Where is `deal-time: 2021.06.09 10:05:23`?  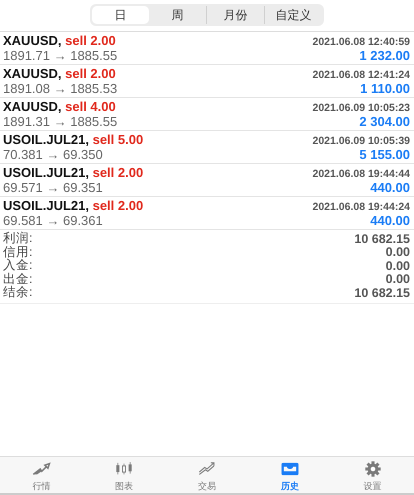
deal-time: 2021.06.09 10:05:23 is located at coordinates (361, 108).